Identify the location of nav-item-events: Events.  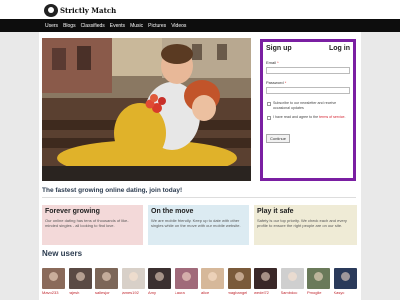
(117, 26).